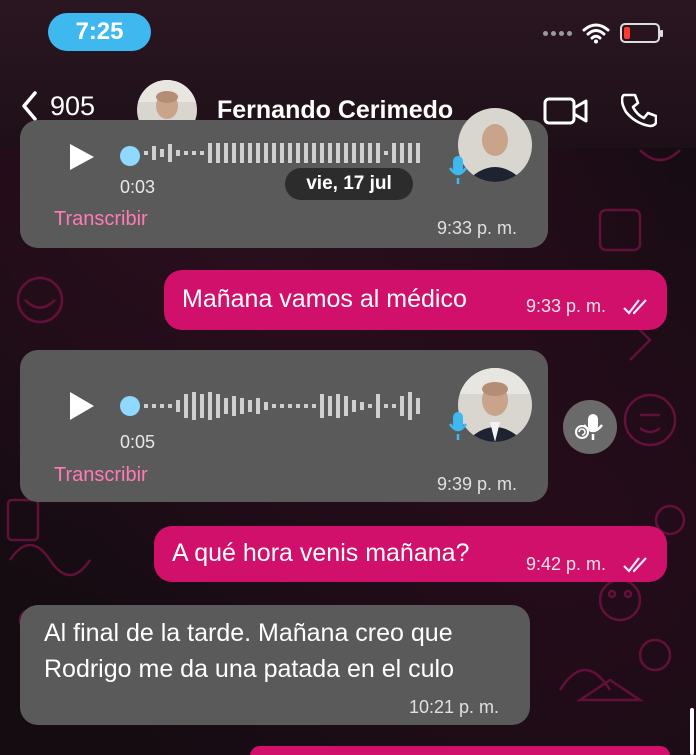 The width and height of the screenshot is (696, 755). I want to click on wifi-icon, so click(596, 33).